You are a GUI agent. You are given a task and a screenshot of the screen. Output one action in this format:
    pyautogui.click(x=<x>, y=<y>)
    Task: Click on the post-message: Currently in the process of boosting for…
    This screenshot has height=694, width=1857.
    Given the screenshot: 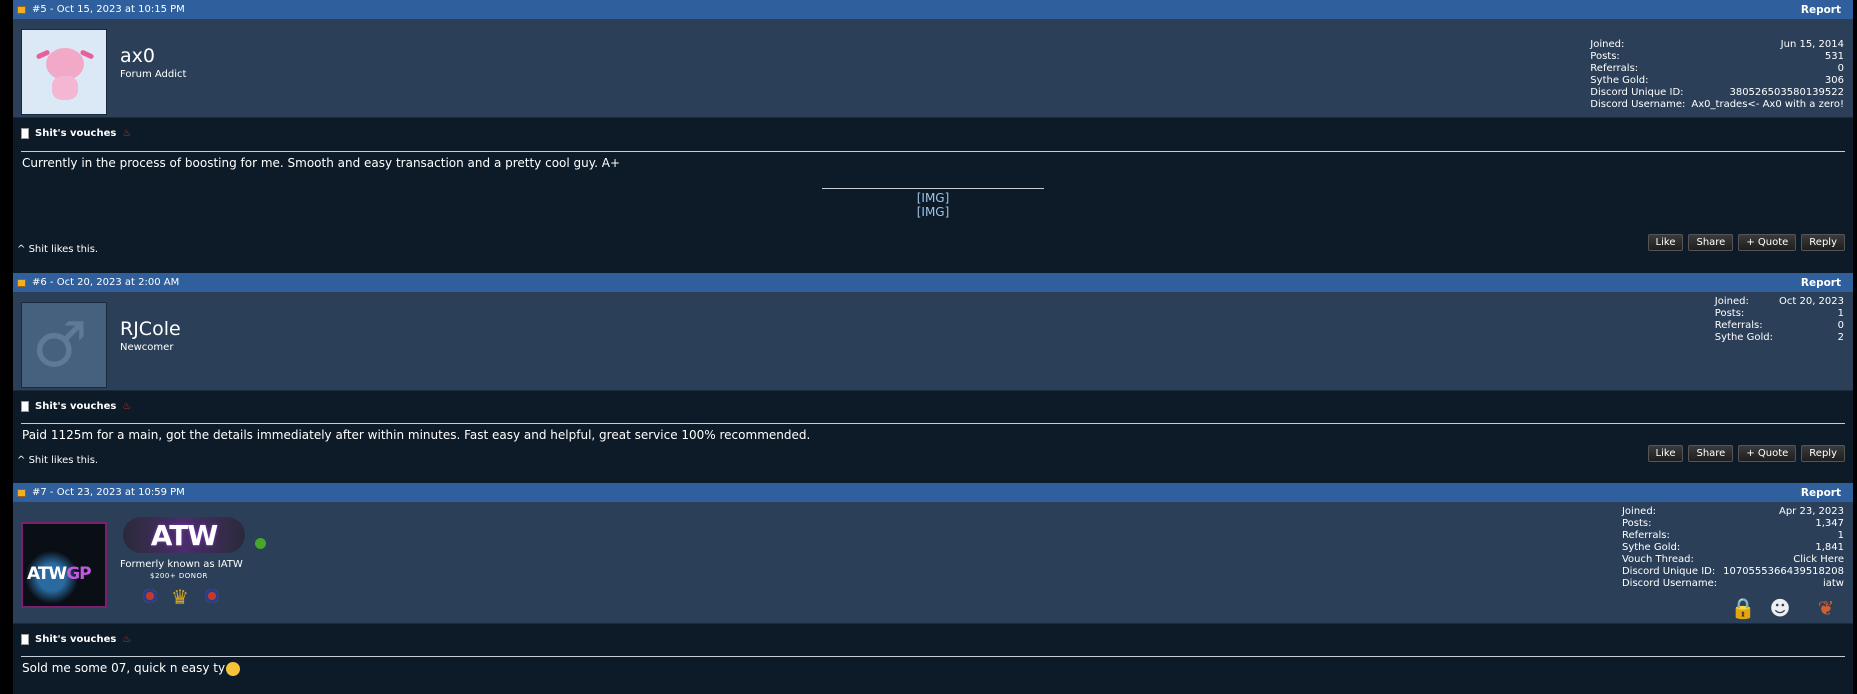 What is the action you would take?
    pyautogui.click(x=321, y=163)
    